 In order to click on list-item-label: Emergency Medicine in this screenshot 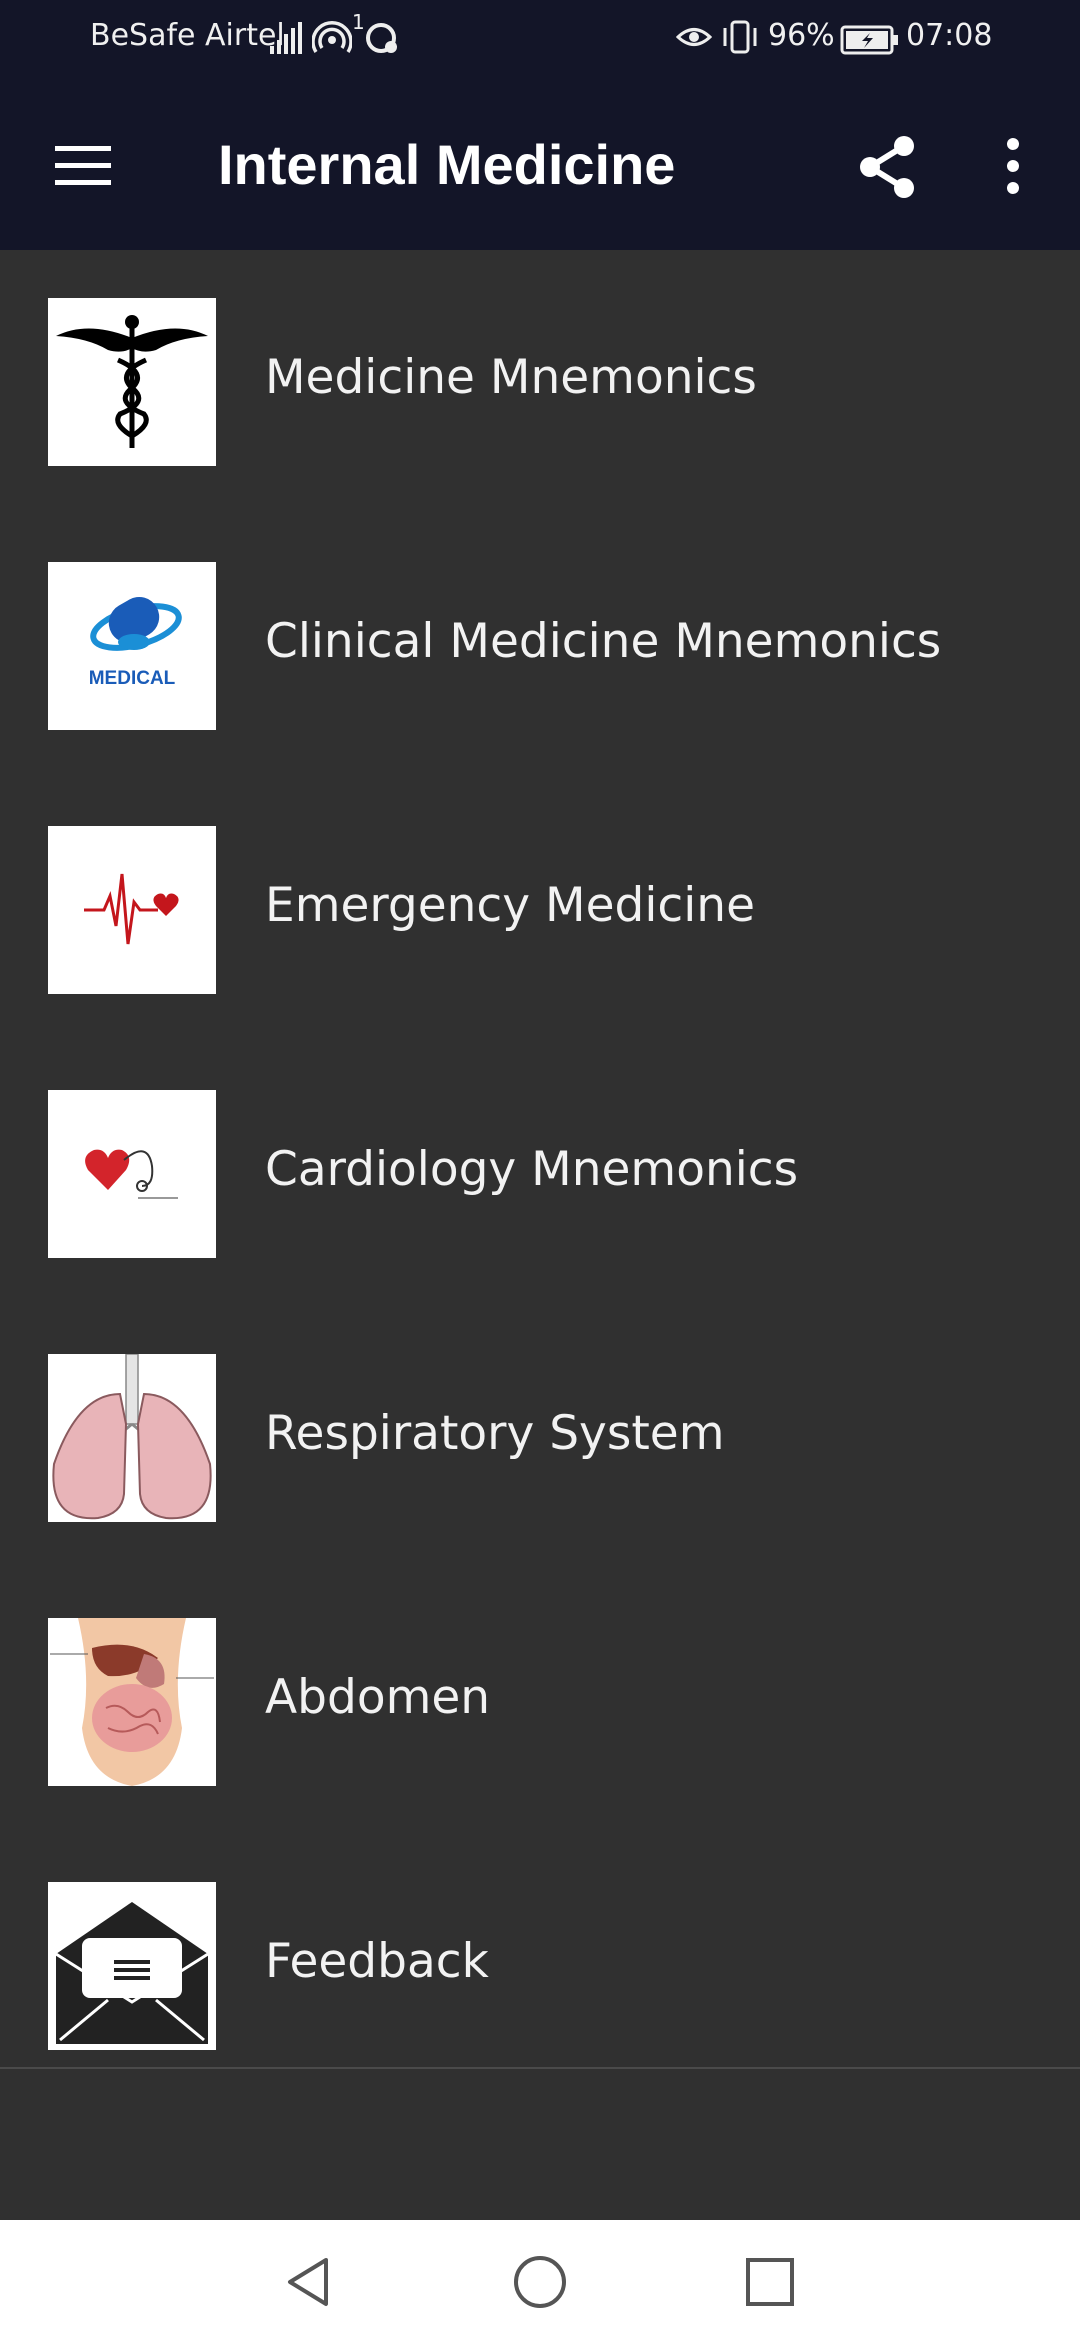, I will do `click(510, 905)`.